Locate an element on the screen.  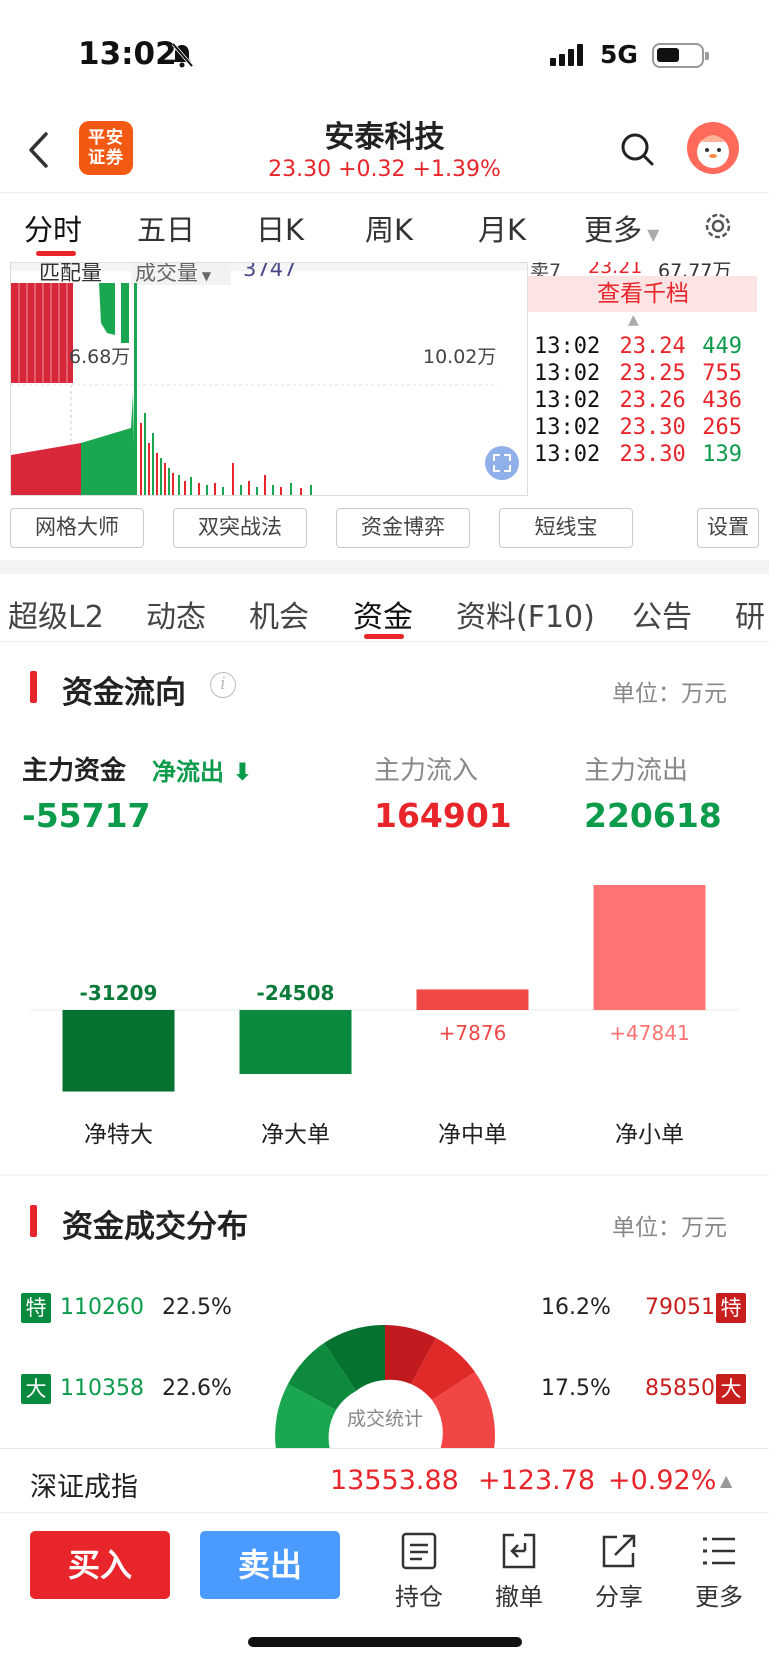
category-label: 净特大 is located at coordinates (118, 1135).